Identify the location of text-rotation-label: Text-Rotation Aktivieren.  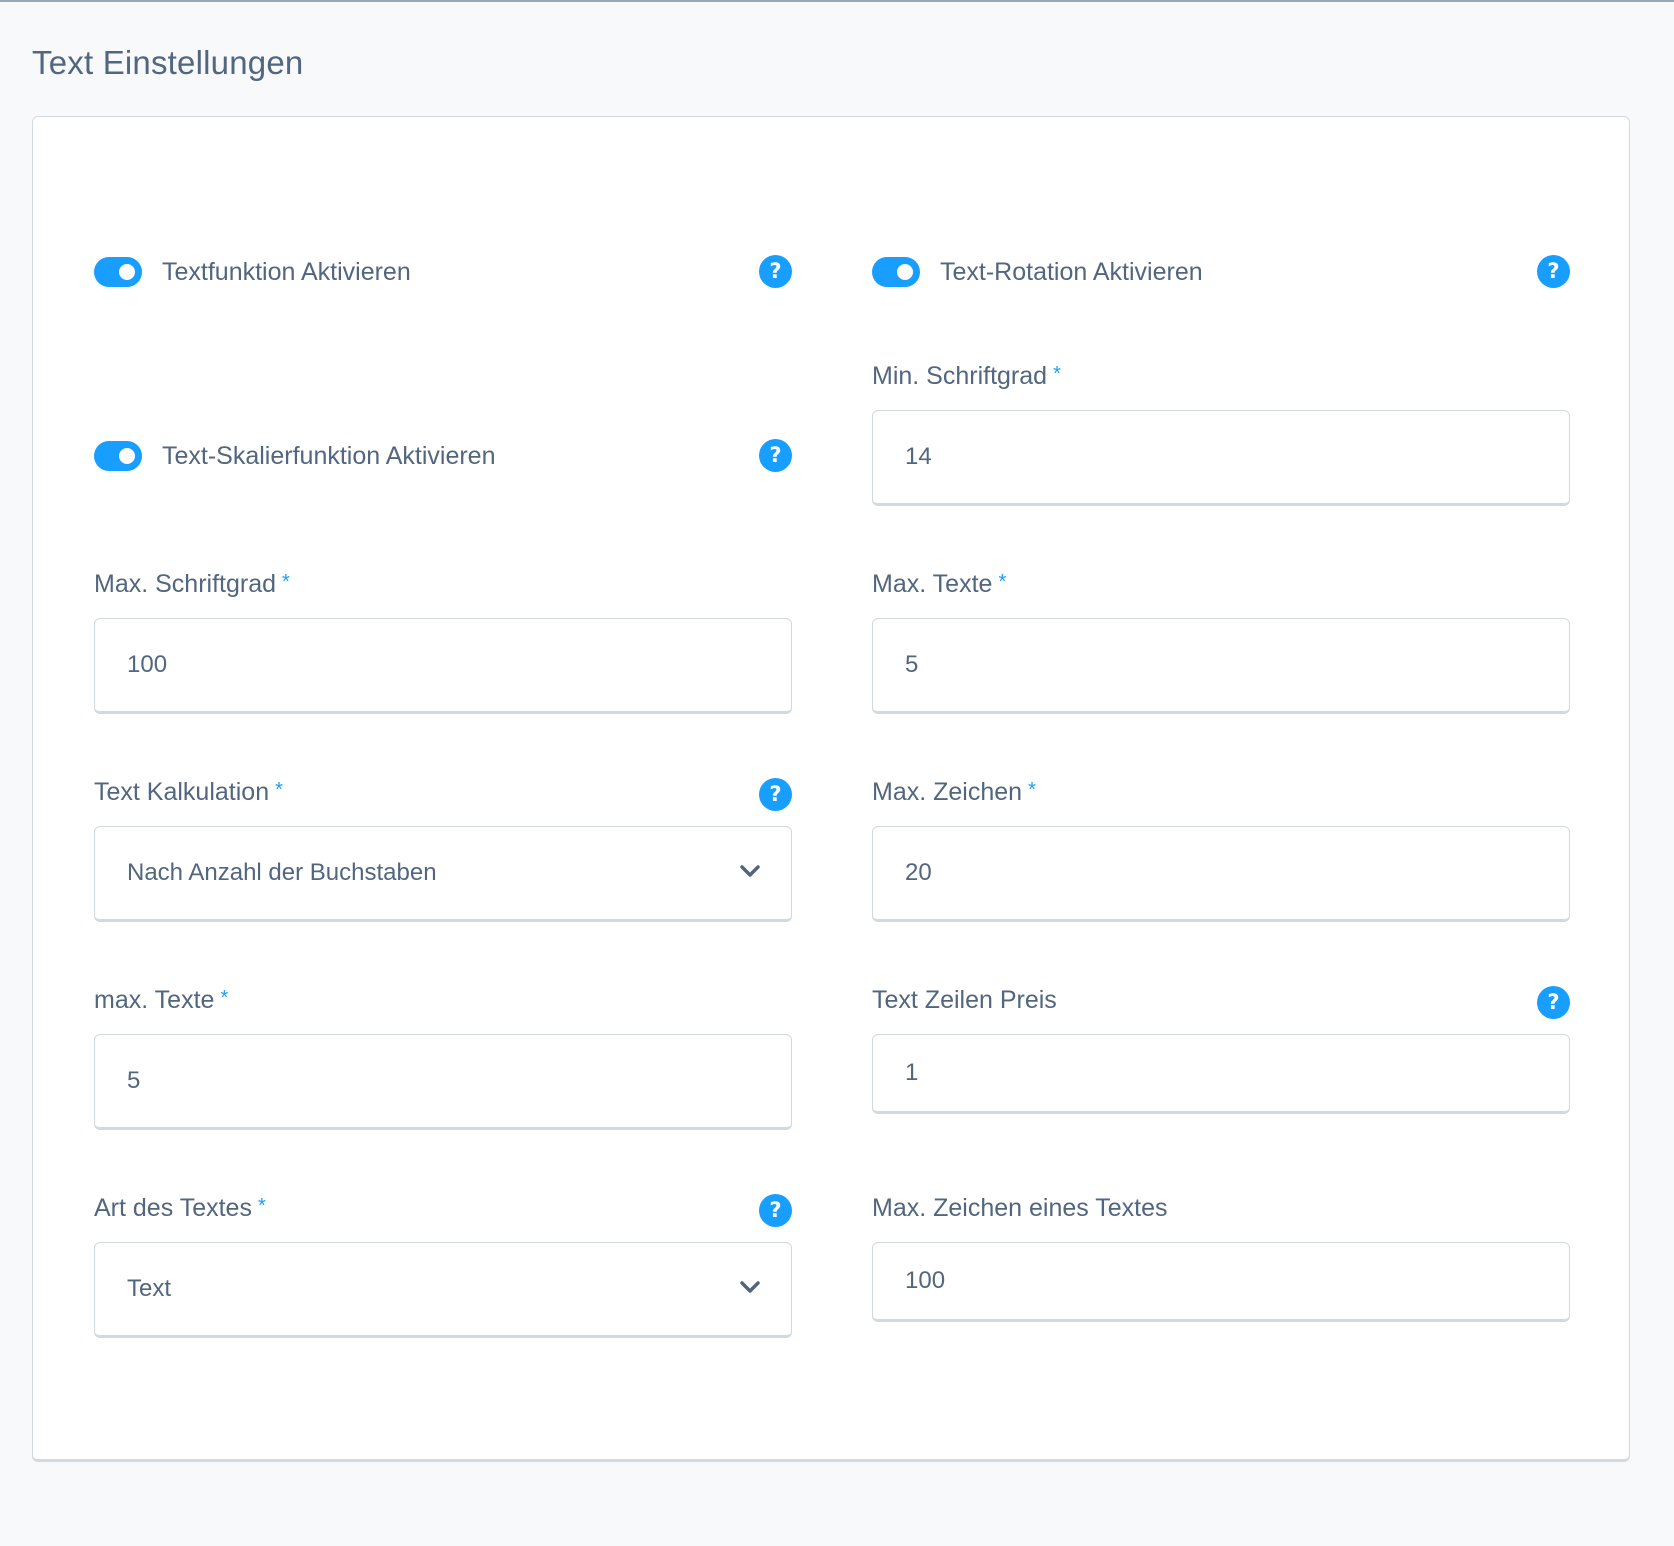
(1071, 271).